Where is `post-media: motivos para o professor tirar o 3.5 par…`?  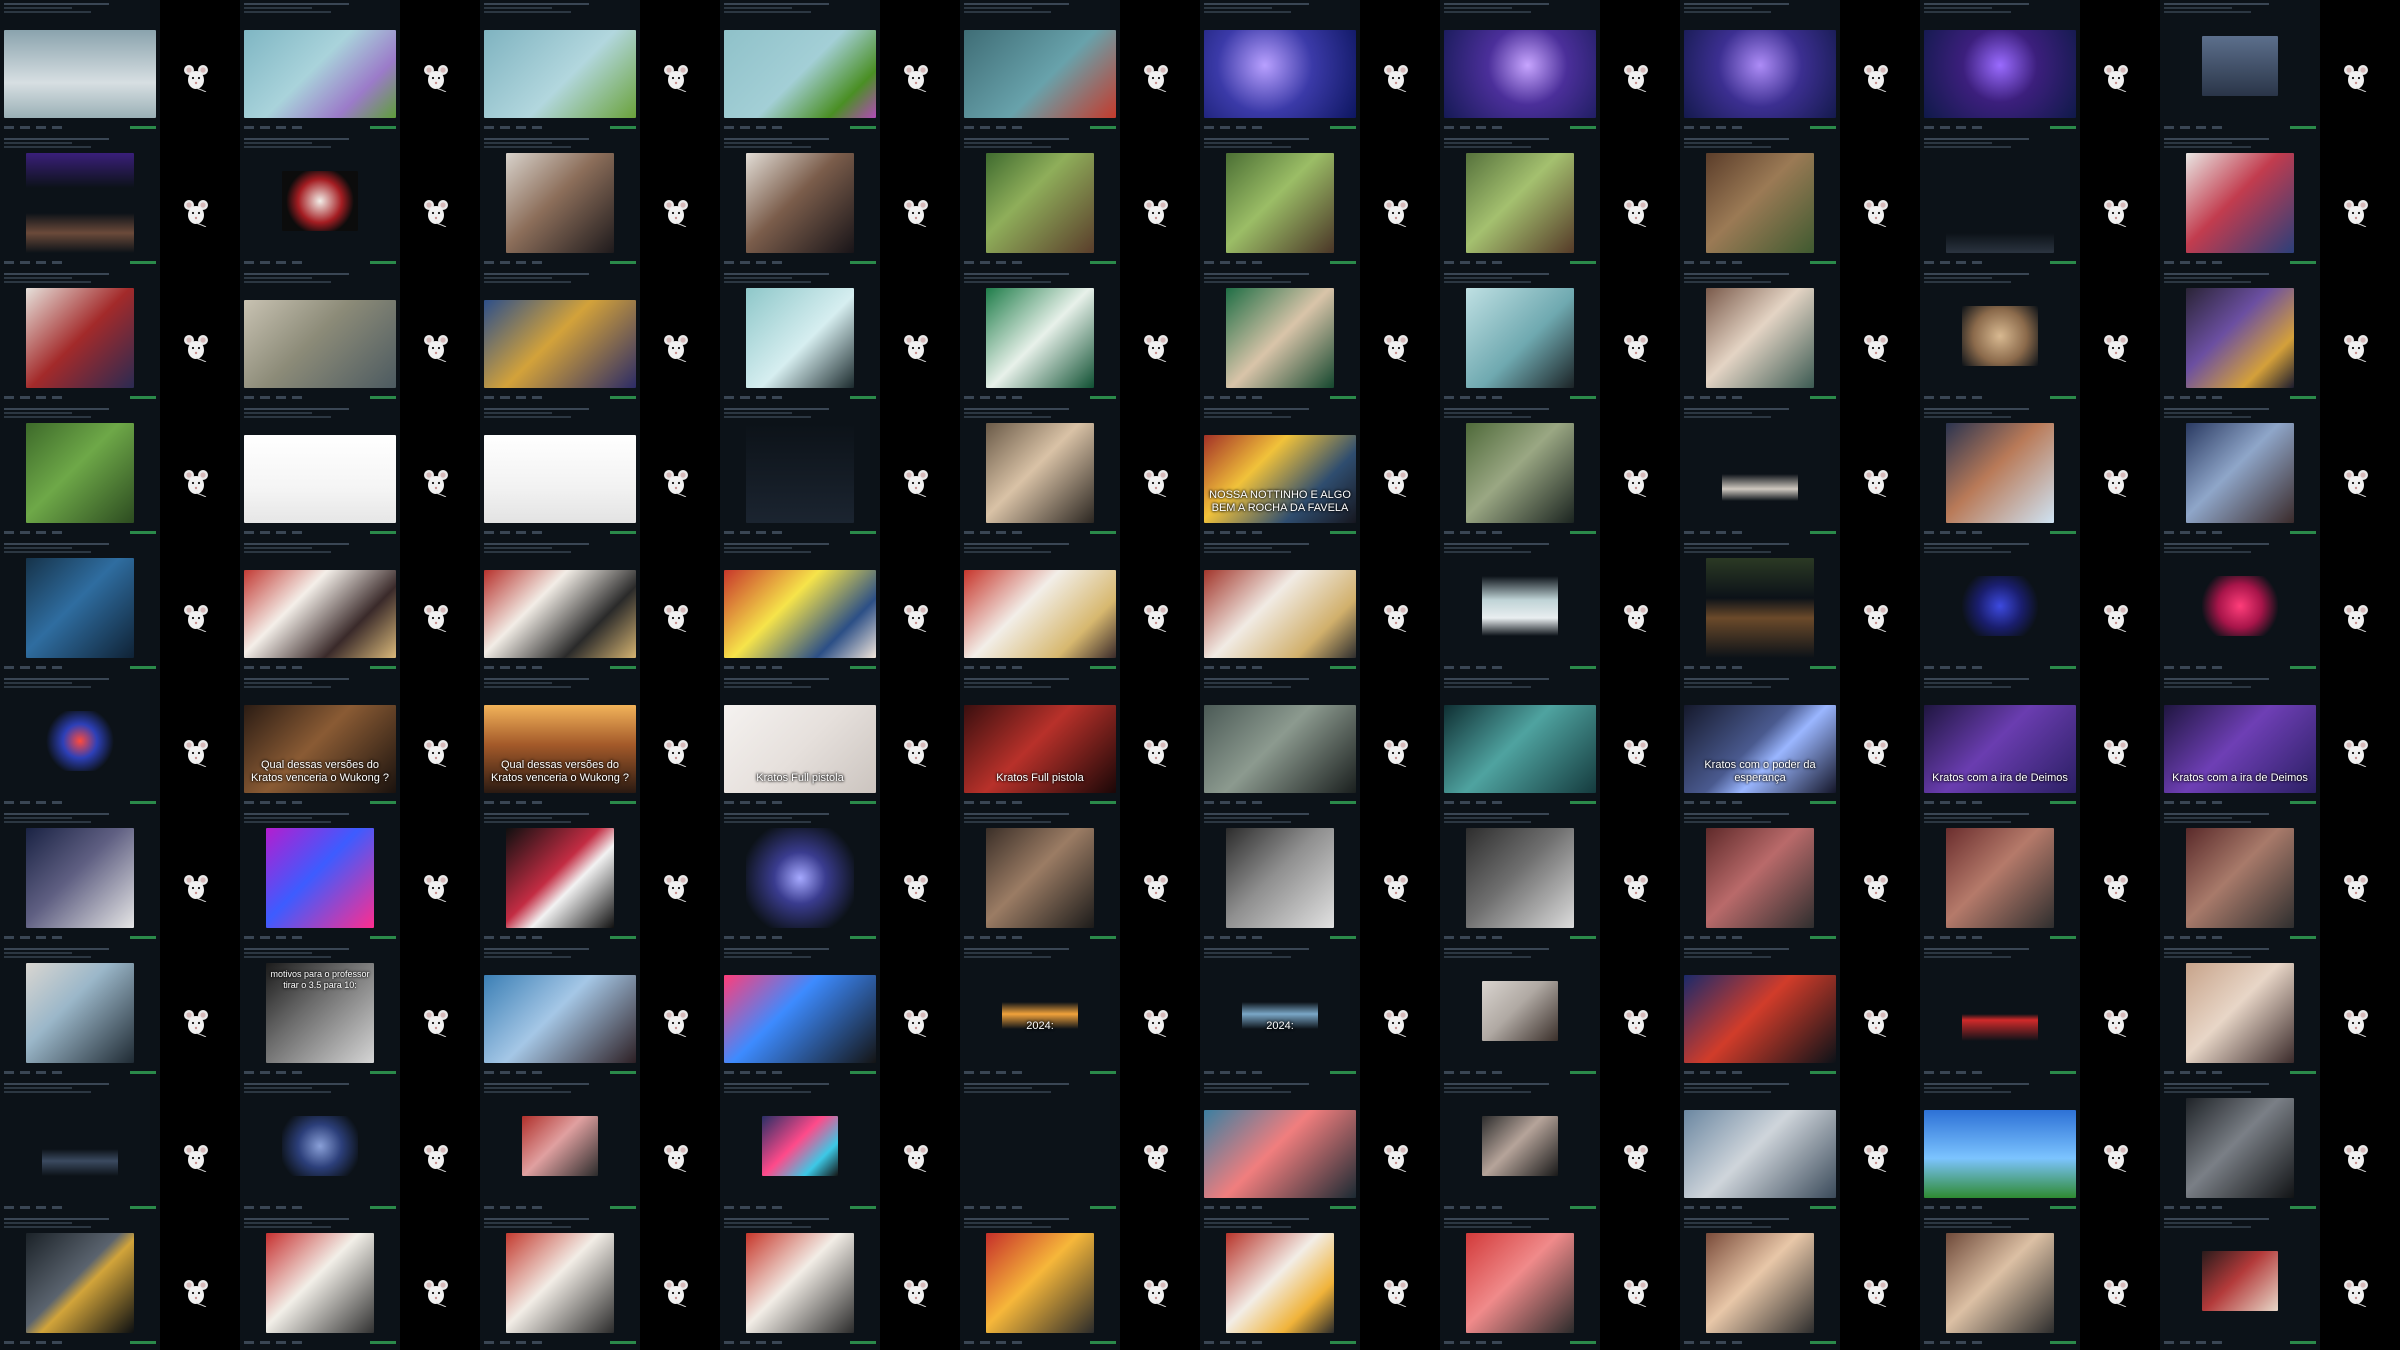 post-media: motivos para o professor tirar o 3.5 par… is located at coordinates (320, 1013).